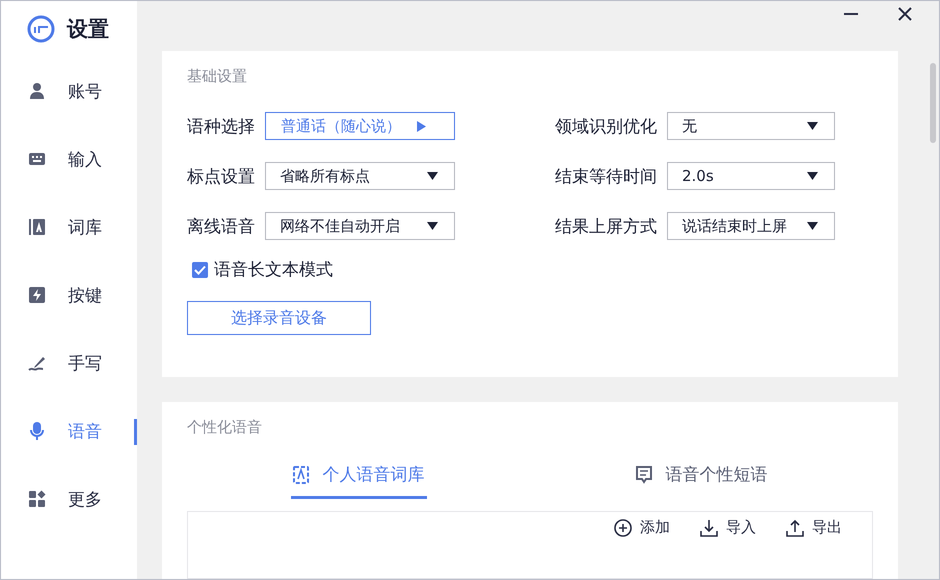 The height and width of the screenshot is (580, 940). I want to click on language-picker: 普通话（随心说）, so click(360, 126).